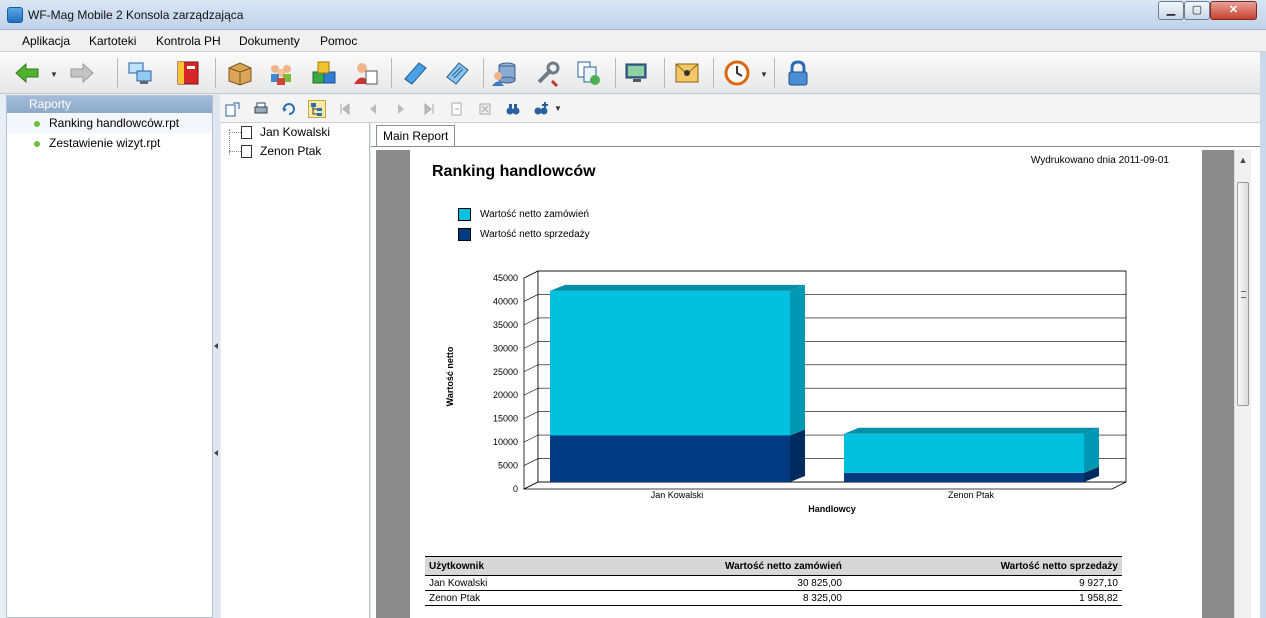  I want to click on document-icon, so click(457, 73).